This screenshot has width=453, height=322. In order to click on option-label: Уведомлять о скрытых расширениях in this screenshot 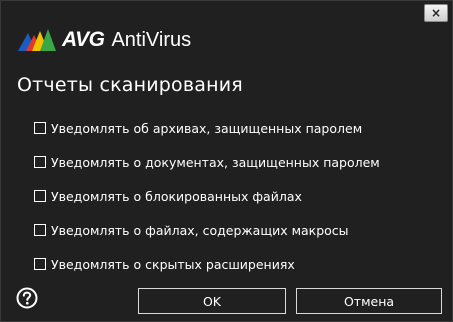, I will do `click(173, 264)`.